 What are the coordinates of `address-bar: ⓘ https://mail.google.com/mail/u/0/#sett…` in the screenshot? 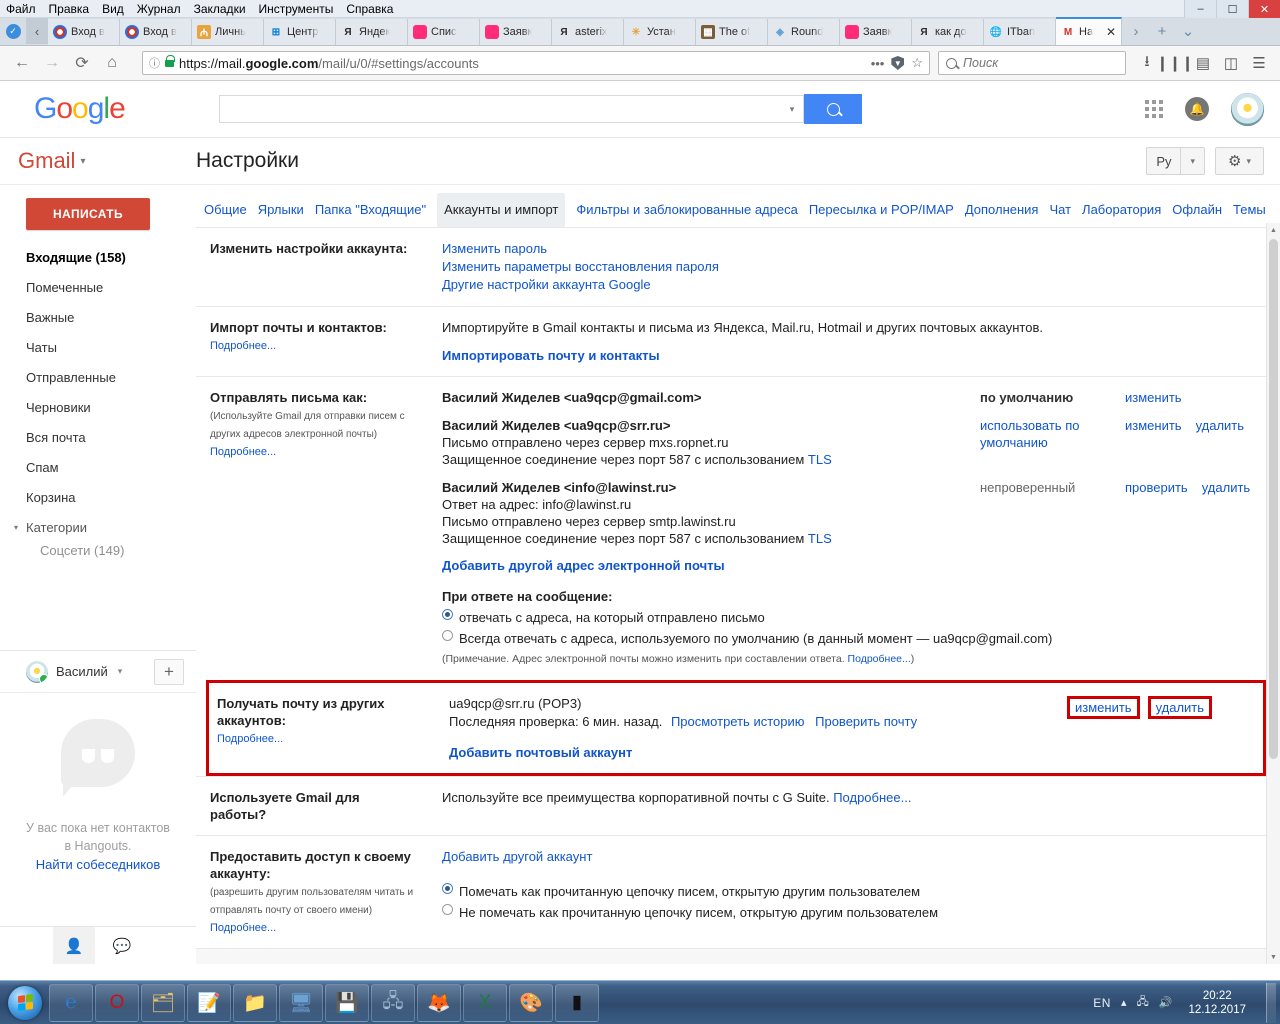 It's located at (536, 63).